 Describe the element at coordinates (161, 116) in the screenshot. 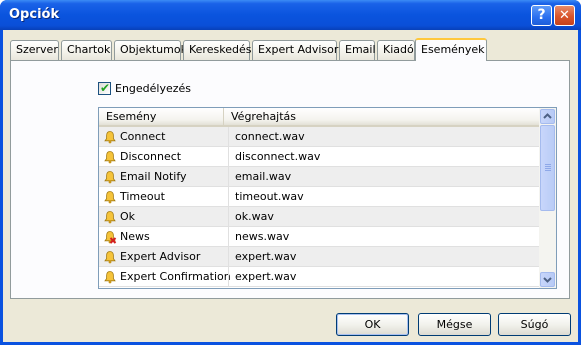

I see `column-header-event: Esemény` at that location.